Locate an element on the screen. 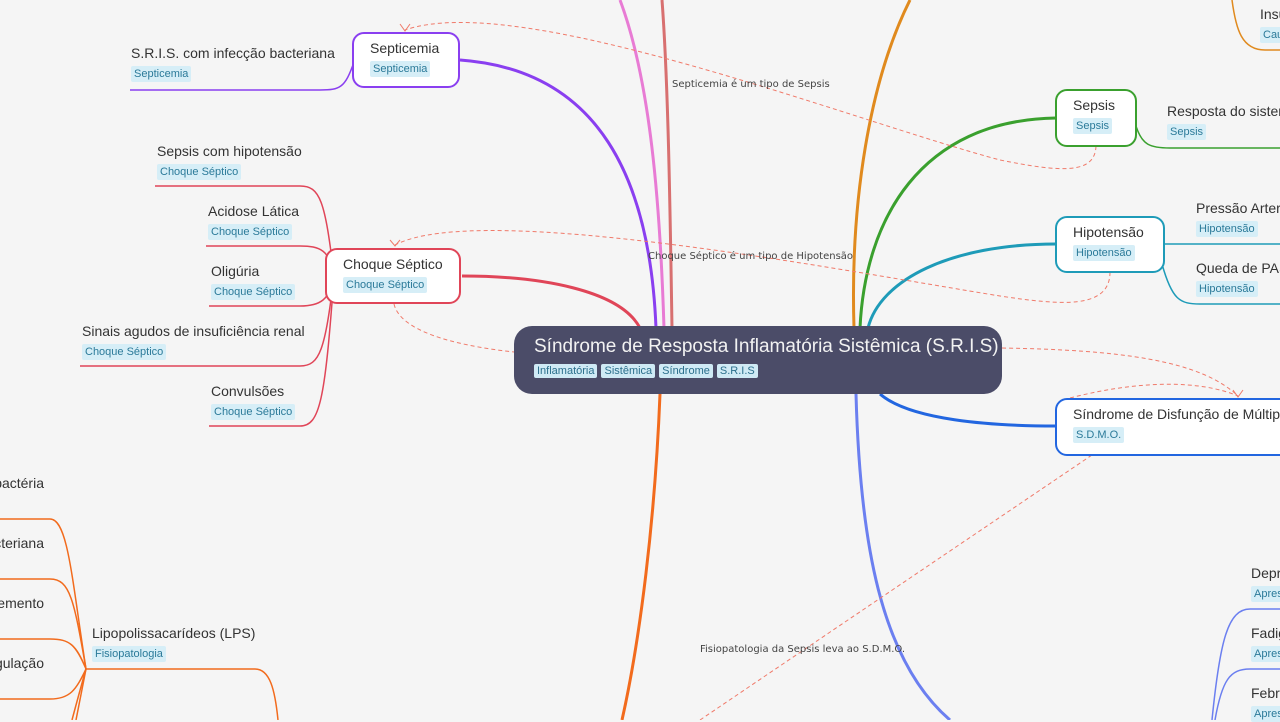 The image size is (1280, 722). subtopic-causas-0: Insu Cau is located at coordinates (1270, 24).